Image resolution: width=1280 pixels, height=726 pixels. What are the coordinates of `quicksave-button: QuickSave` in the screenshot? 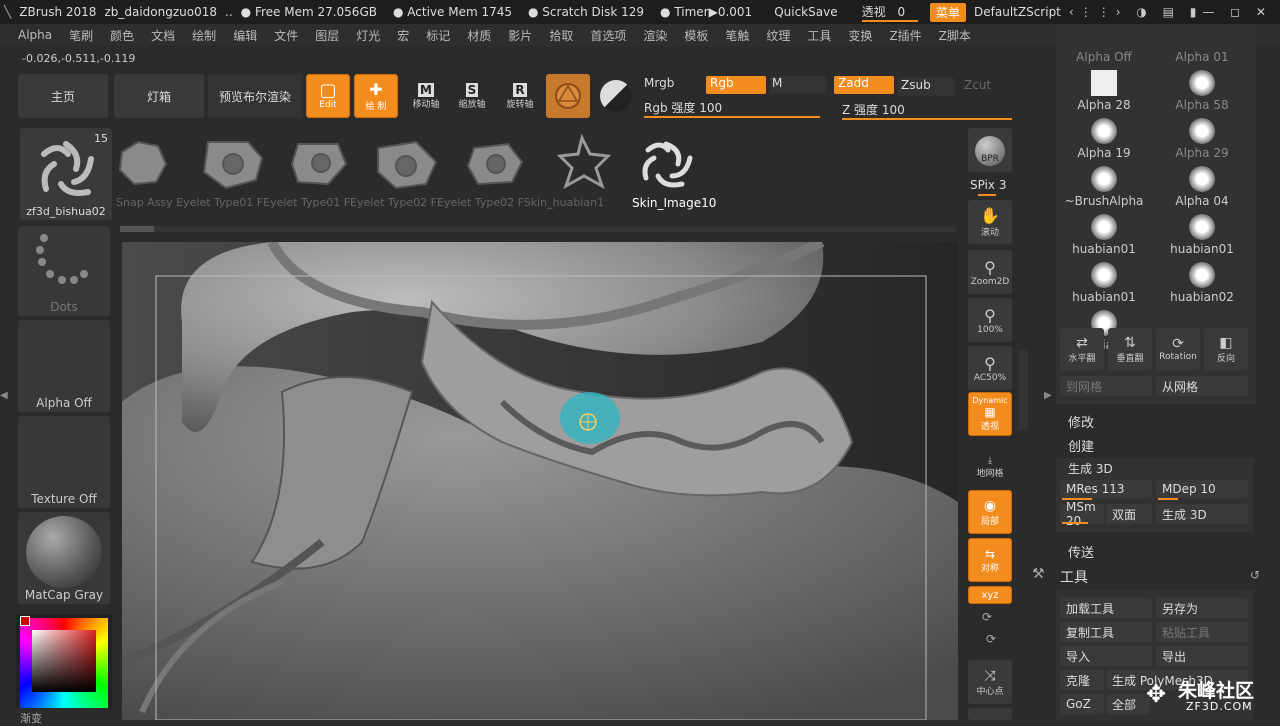 It's located at (805, 12).